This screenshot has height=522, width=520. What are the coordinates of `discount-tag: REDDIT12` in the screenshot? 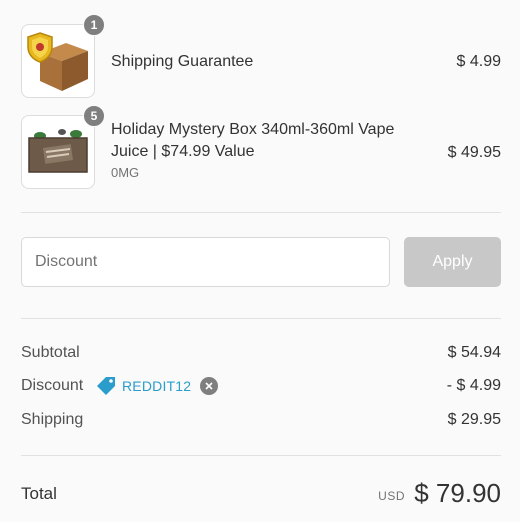 It's located at (157, 386).